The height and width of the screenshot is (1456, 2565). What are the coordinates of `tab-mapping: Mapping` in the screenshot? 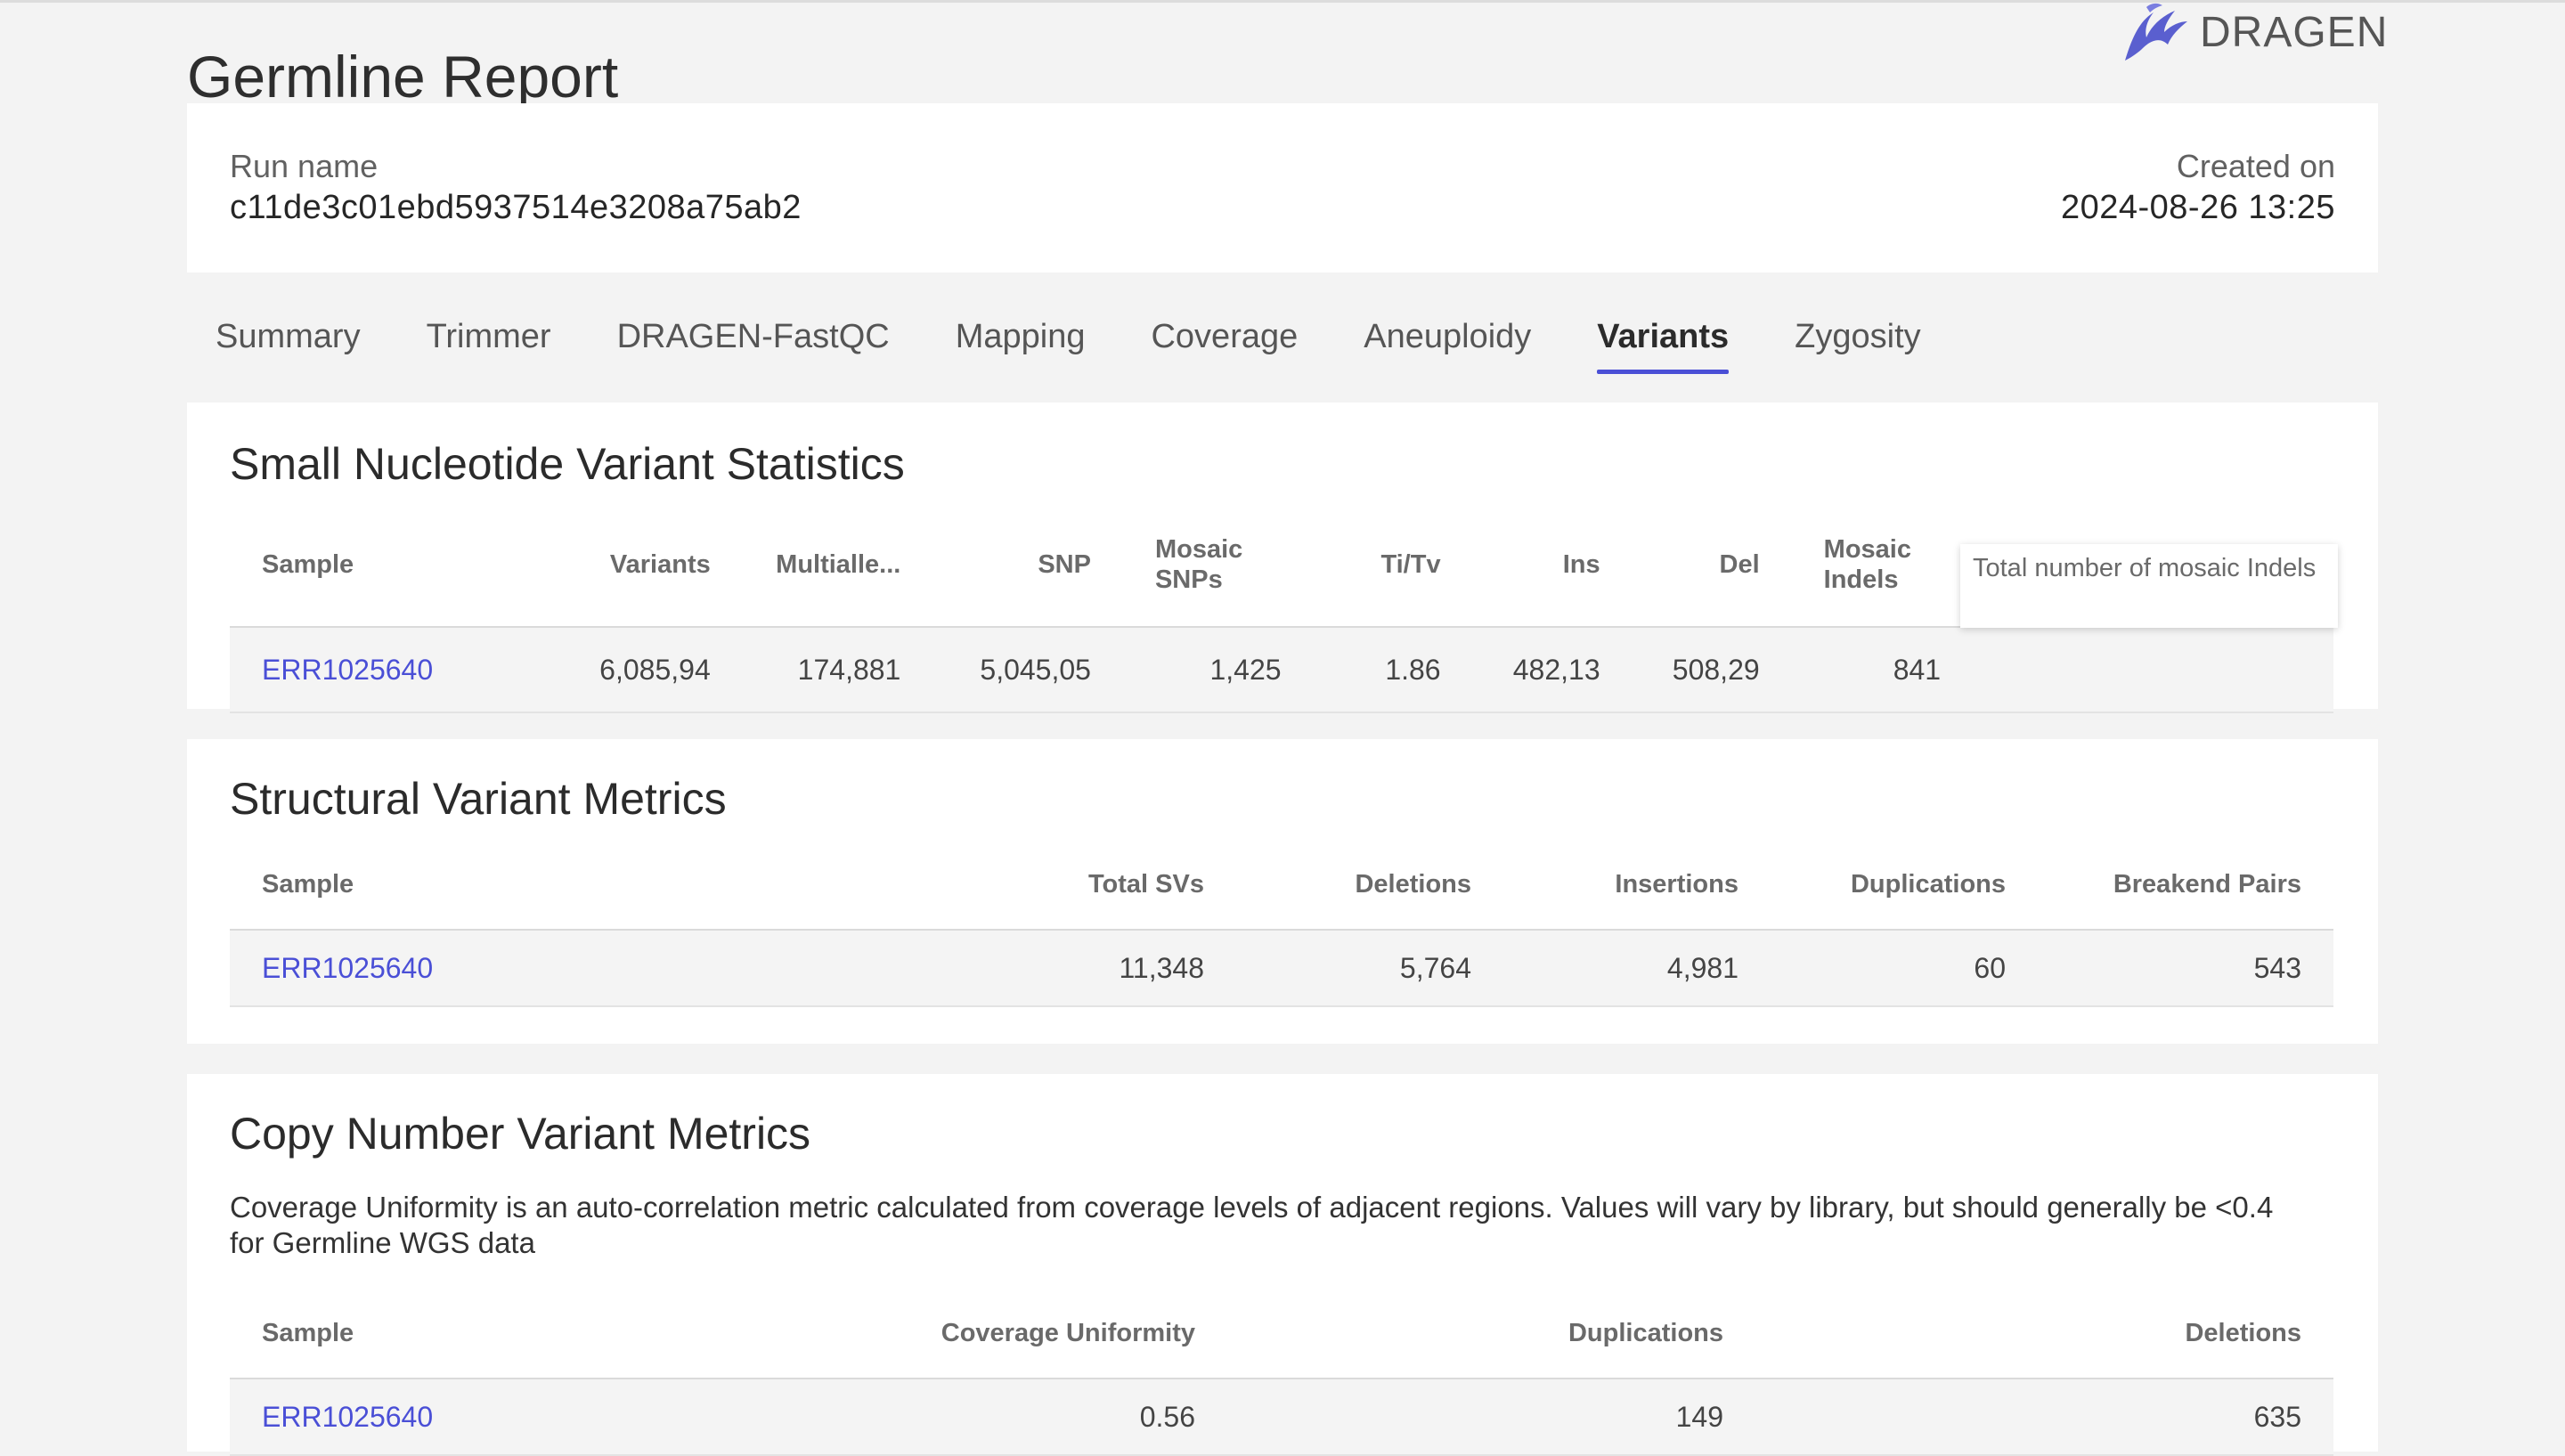 It's located at (1021, 344).